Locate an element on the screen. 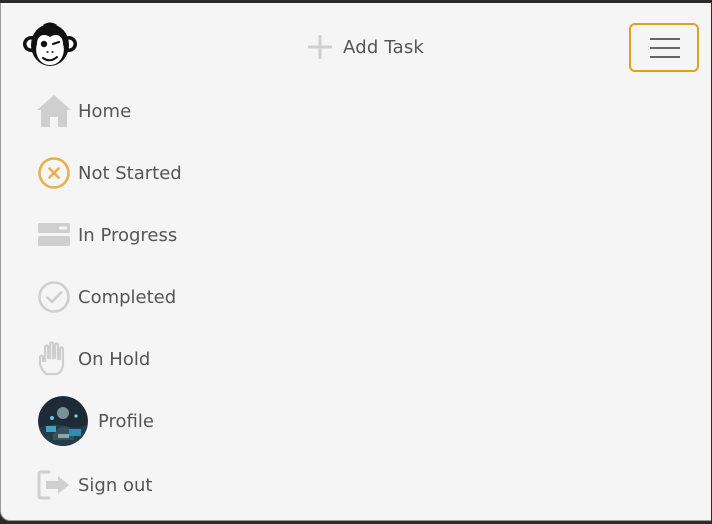 The image size is (712, 524). nav-label-not-started: Not Started is located at coordinates (130, 173).